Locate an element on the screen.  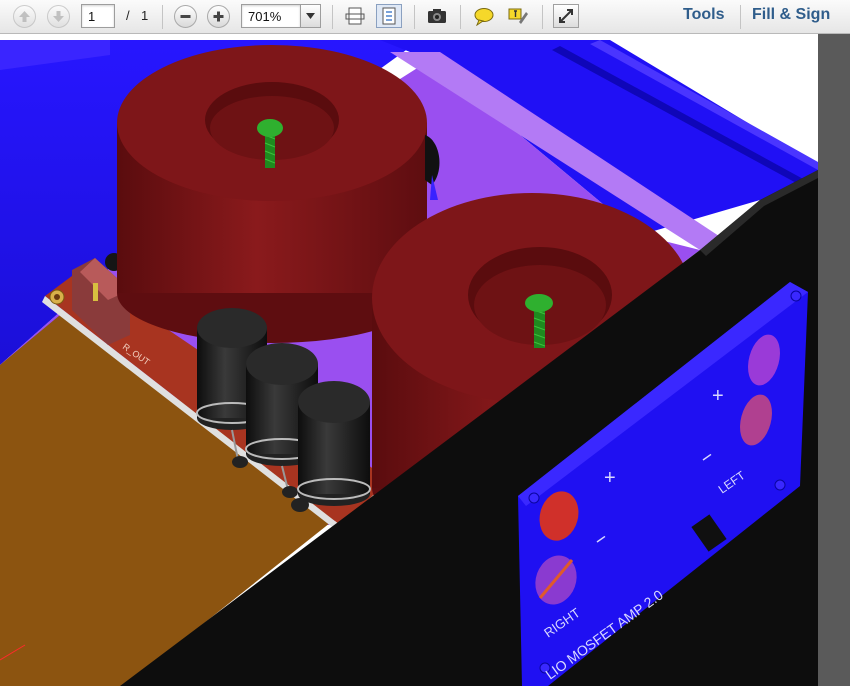
speech-bubble-icon is located at coordinates (484, 17).